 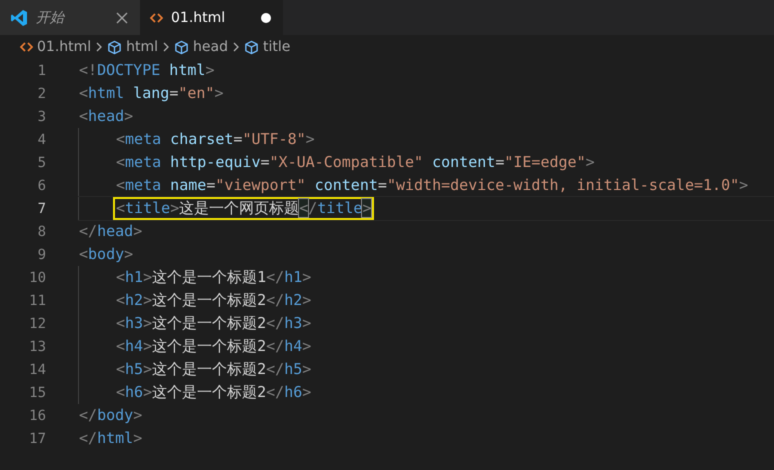 What do you see at coordinates (142, 47) in the screenshot?
I see `breadcrumb-item: html` at bounding box center [142, 47].